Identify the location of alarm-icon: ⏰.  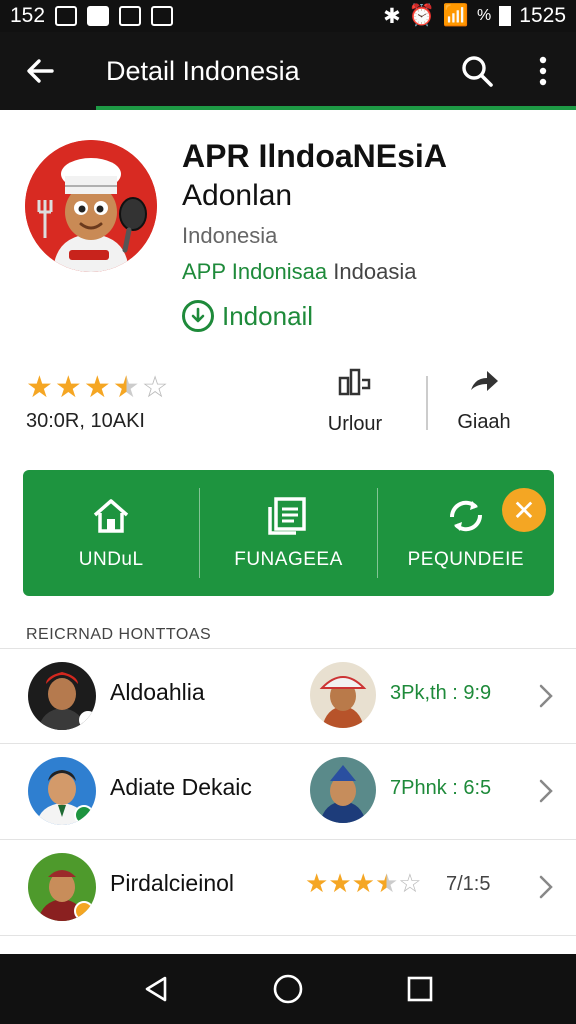
(421, 15).